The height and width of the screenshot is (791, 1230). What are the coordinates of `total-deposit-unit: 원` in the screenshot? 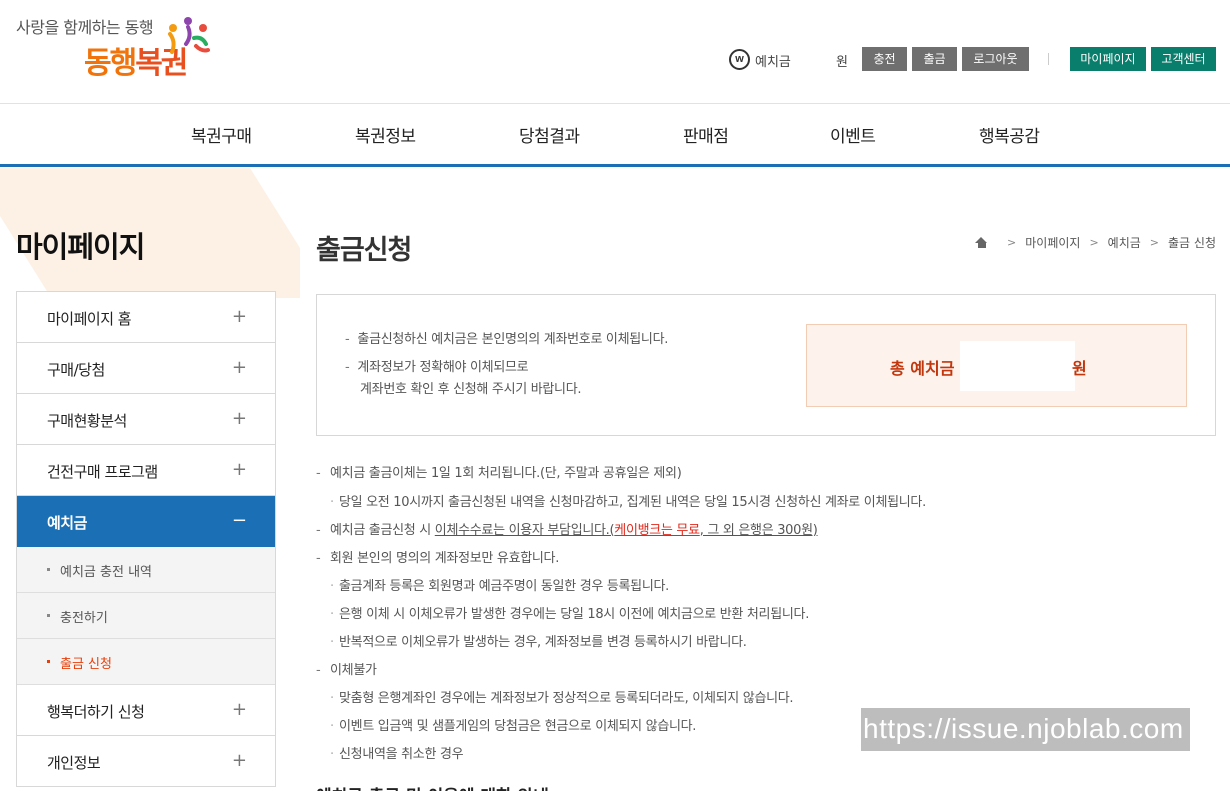 It's located at (1079, 368).